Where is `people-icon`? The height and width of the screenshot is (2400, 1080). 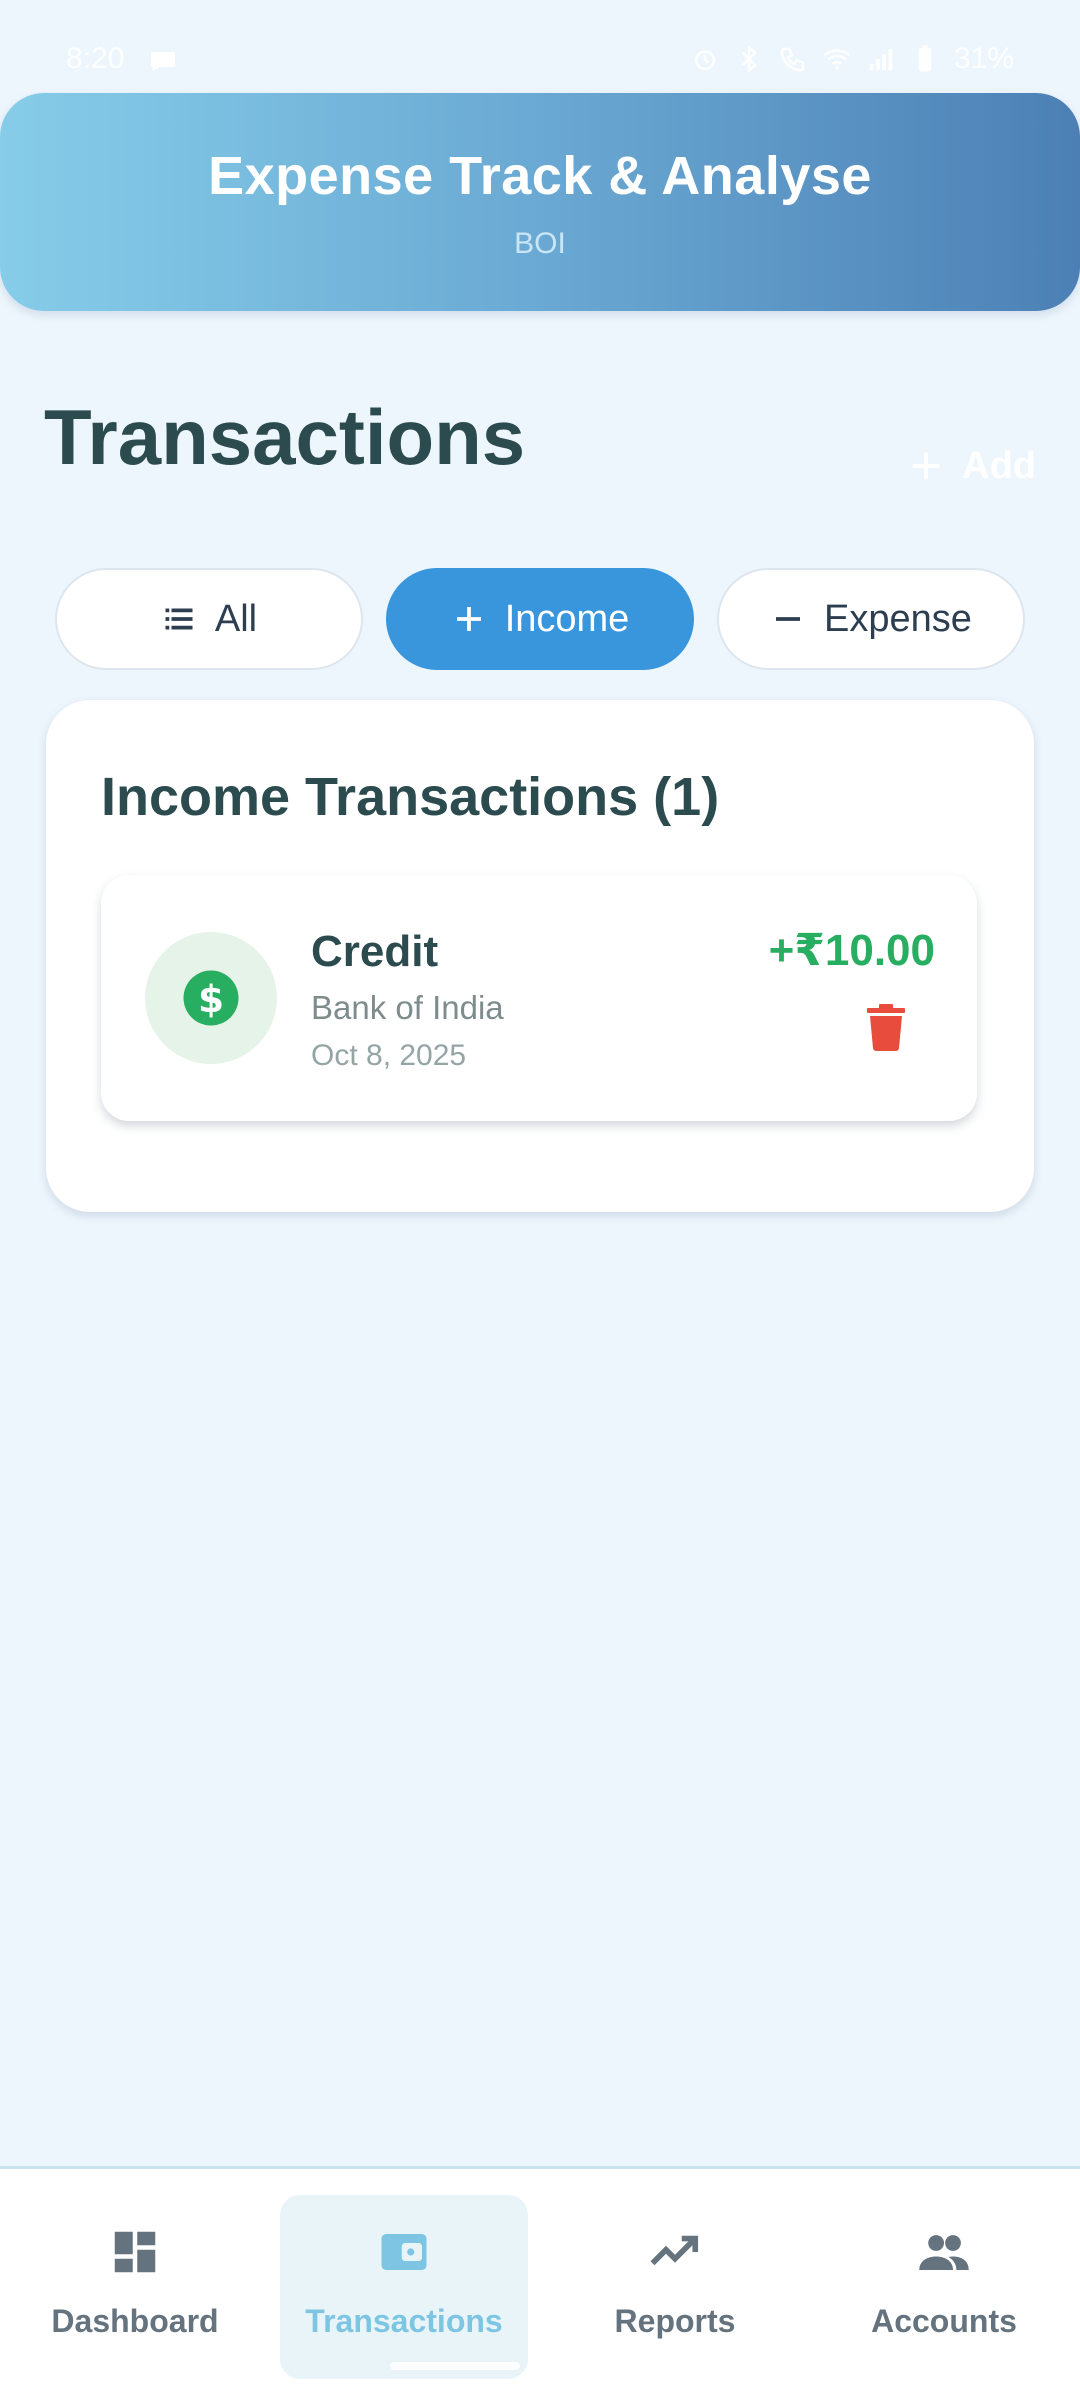
people-icon is located at coordinates (944, 2252).